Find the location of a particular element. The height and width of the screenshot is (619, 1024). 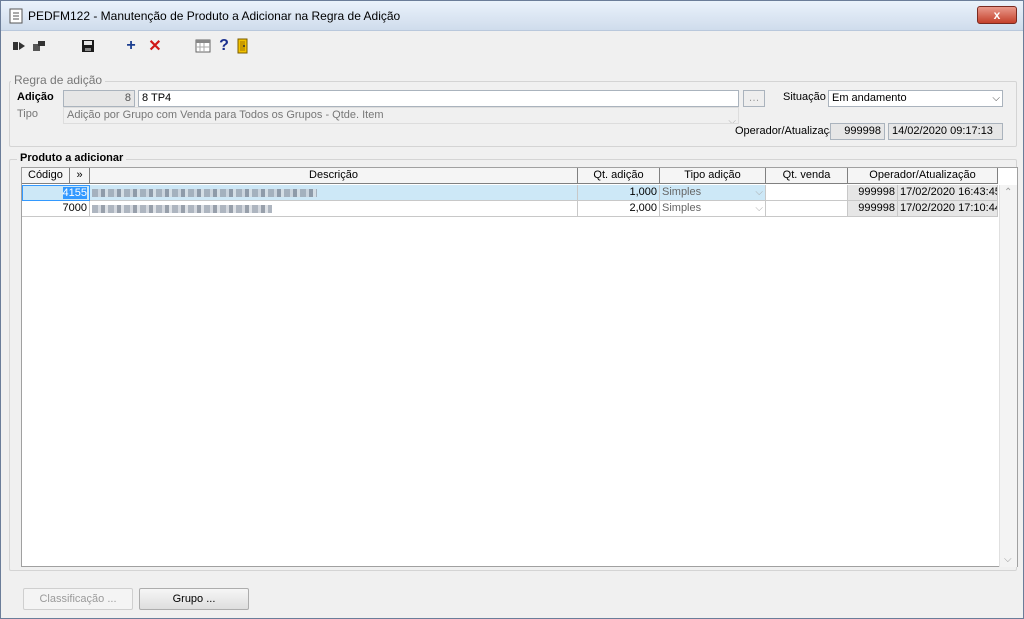

col-header-codigo: Código is located at coordinates (46, 176).